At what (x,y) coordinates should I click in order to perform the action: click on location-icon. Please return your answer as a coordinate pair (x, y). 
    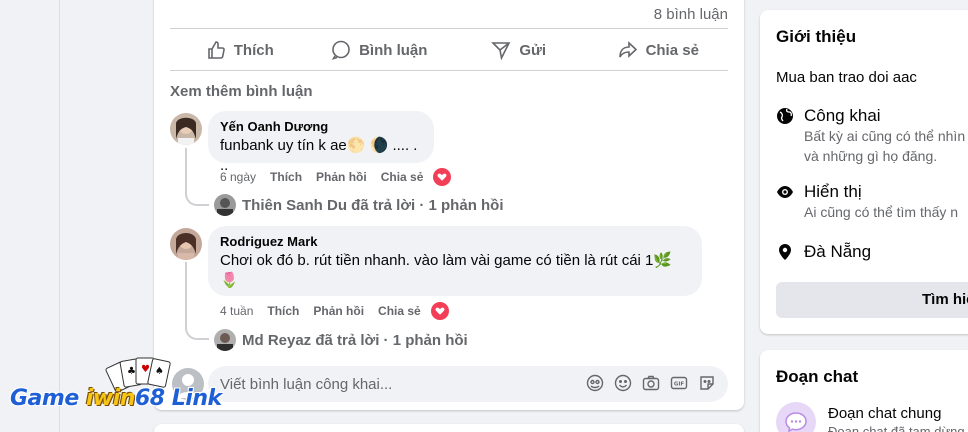
    Looking at the image, I should click on (785, 252).